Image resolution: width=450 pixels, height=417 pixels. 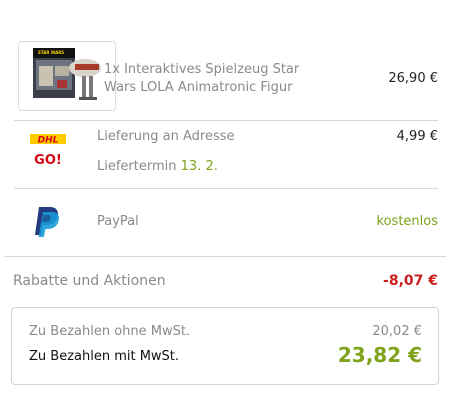 What do you see at coordinates (410, 281) in the screenshot?
I see `discounts-value: -8,07 €` at bounding box center [410, 281].